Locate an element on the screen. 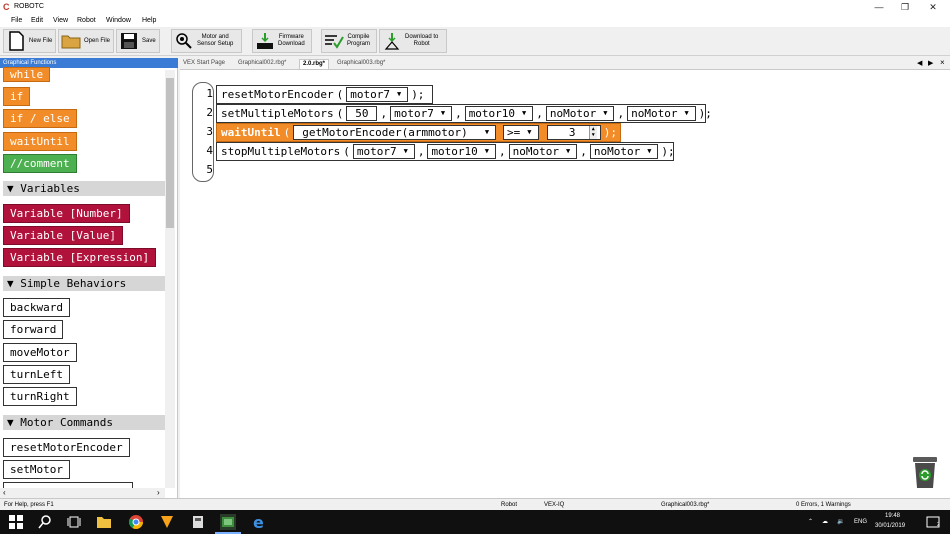 This screenshot has height=534, width=950. block-variable-number: Variable [Number] is located at coordinates (66, 213).